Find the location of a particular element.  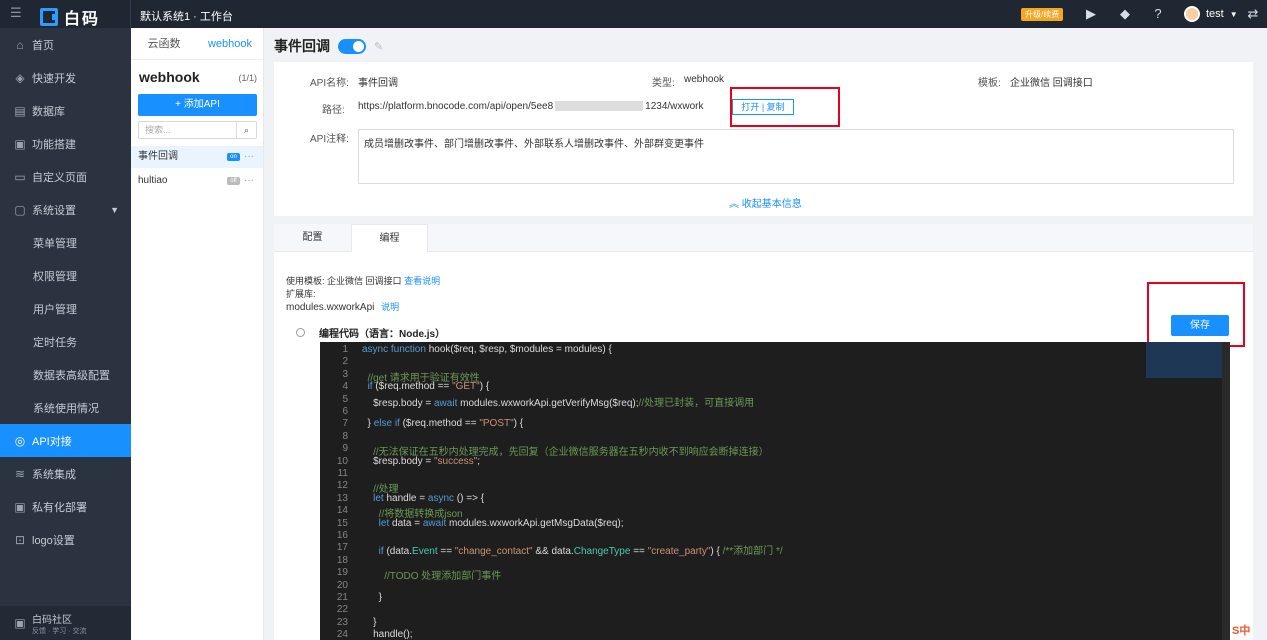

cube-icon: ◈ is located at coordinates (20, 77).